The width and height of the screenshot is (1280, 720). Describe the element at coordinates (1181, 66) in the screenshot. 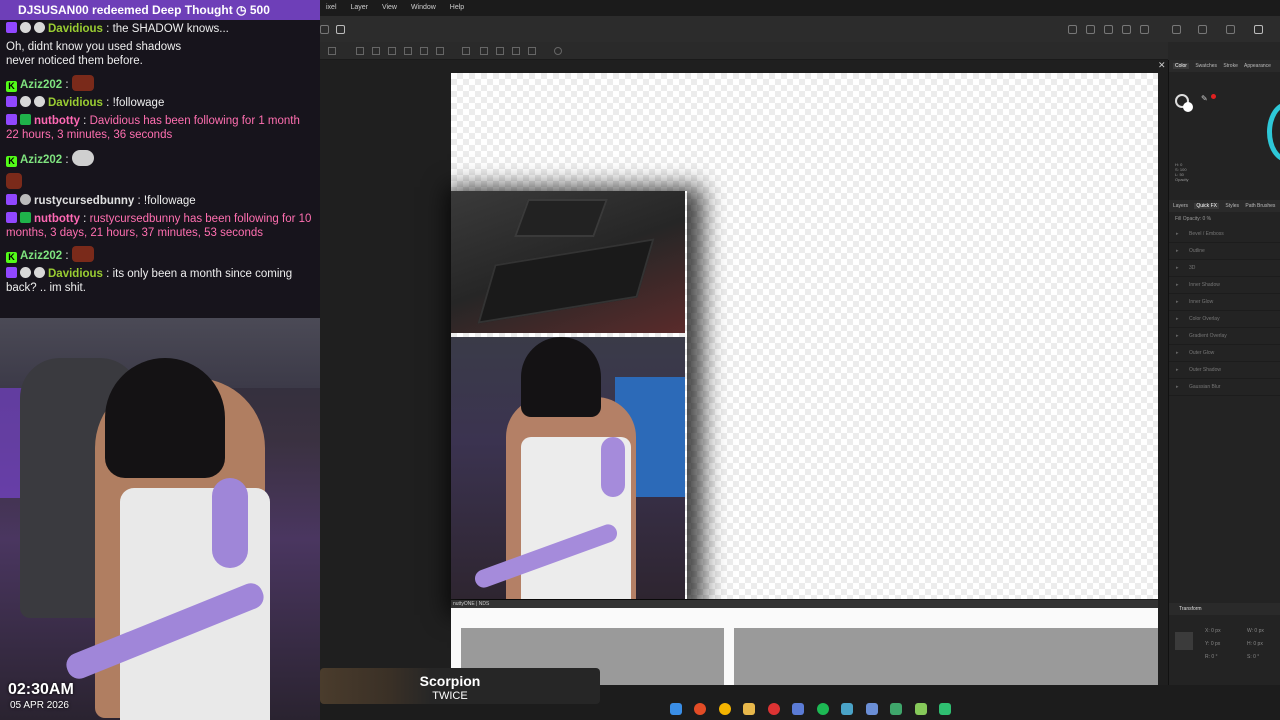

I see `tab-color: Color` at that location.